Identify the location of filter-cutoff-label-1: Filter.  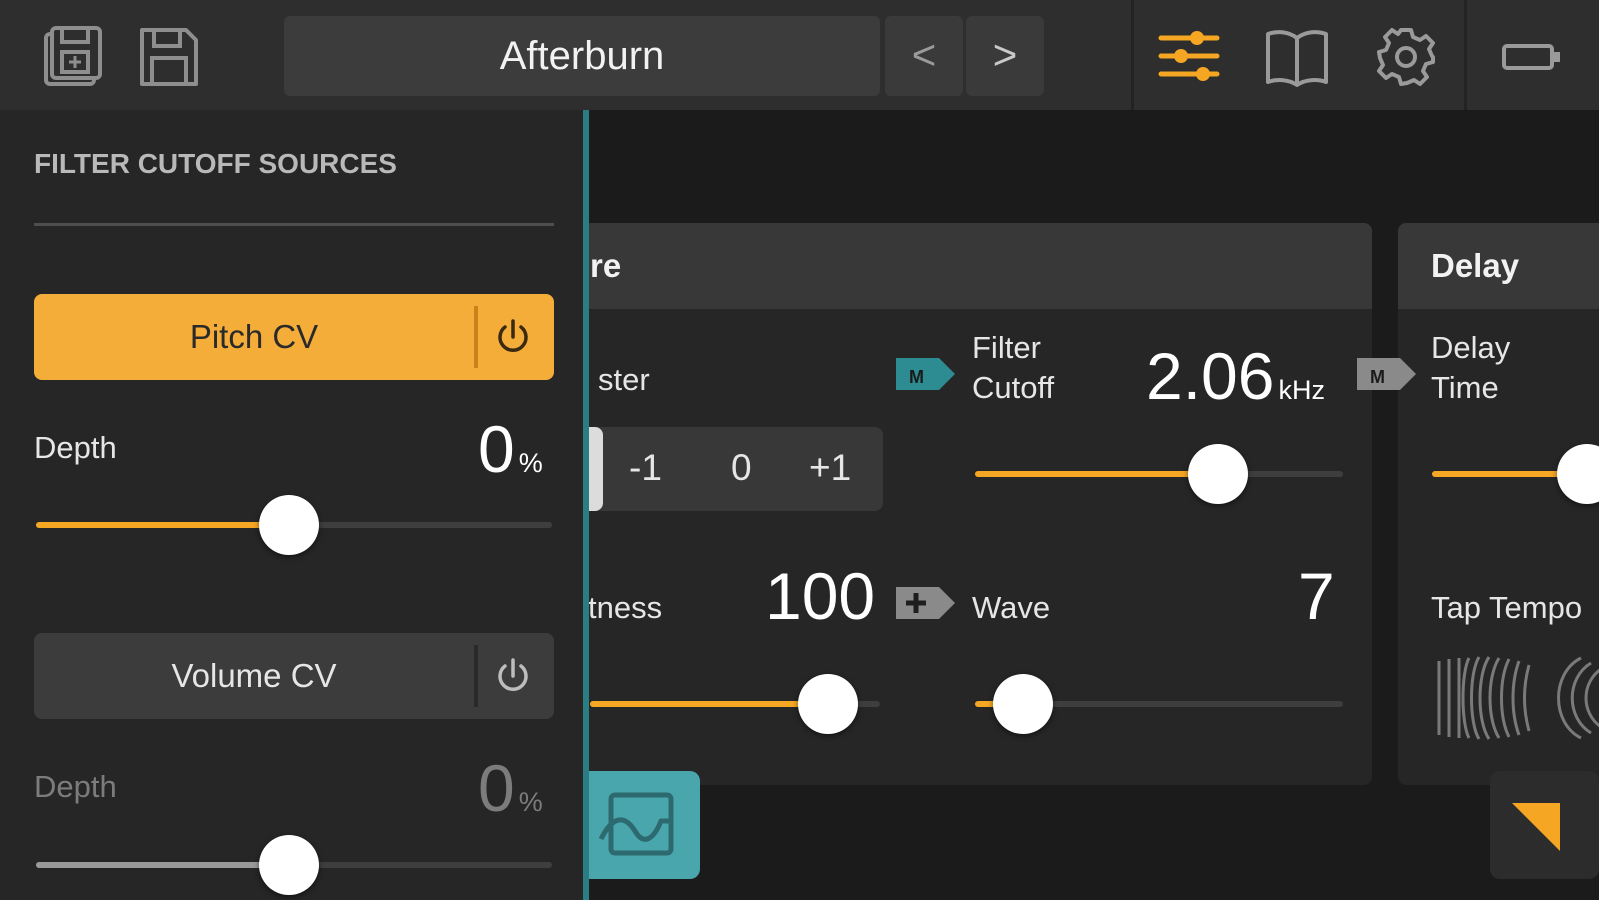
(1006, 347).